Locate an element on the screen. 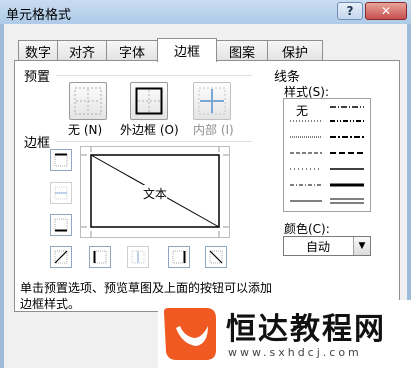  tab-alignment: 对齐 is located at coordinates (82, 50).